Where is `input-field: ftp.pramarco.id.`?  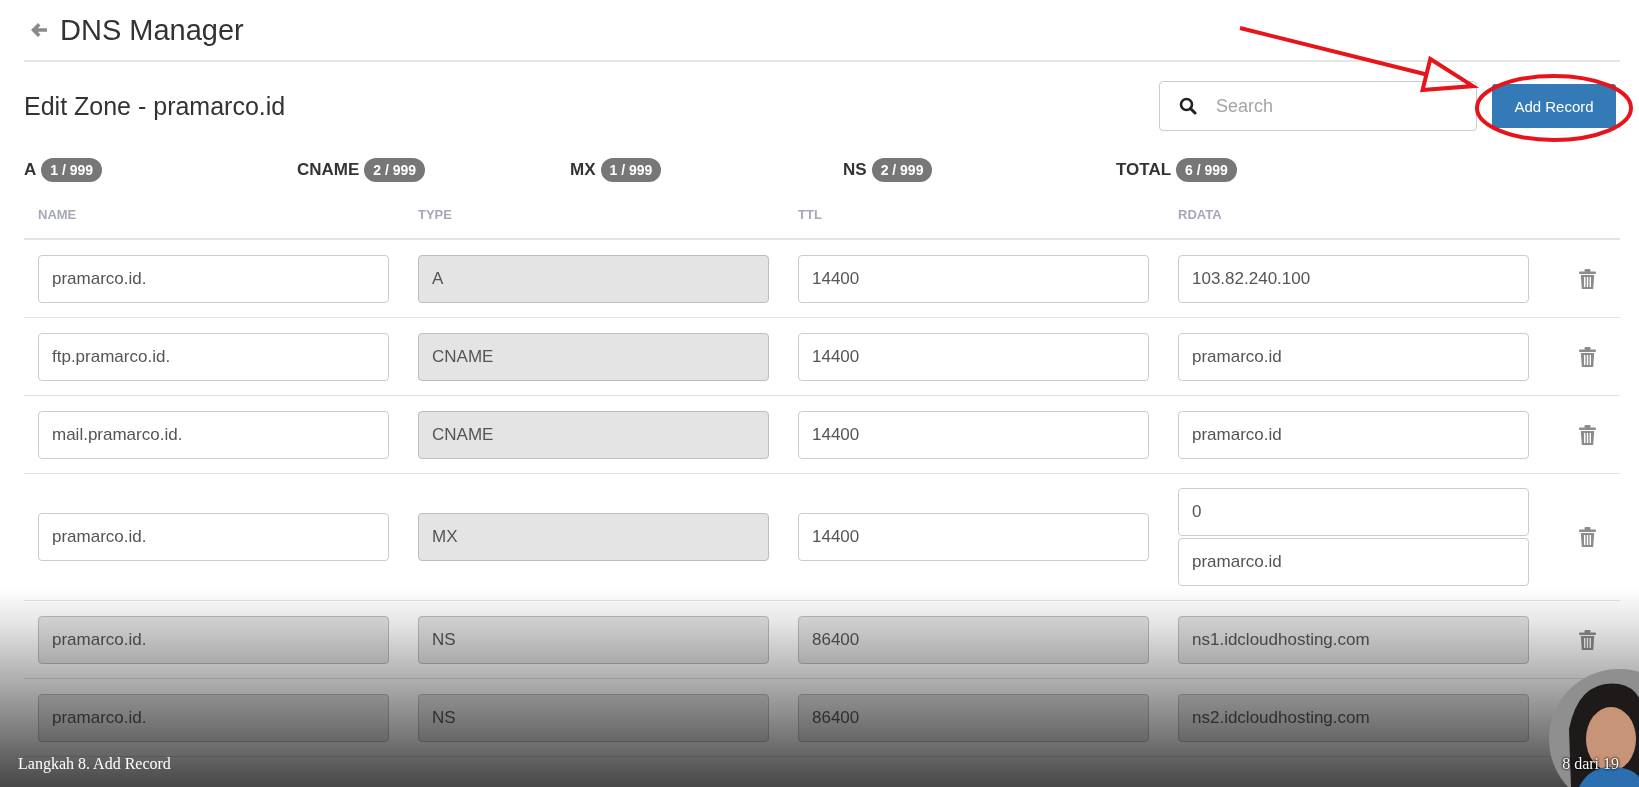 input-field: ftp.pramarco.id. is located at coordinates (213, 356).